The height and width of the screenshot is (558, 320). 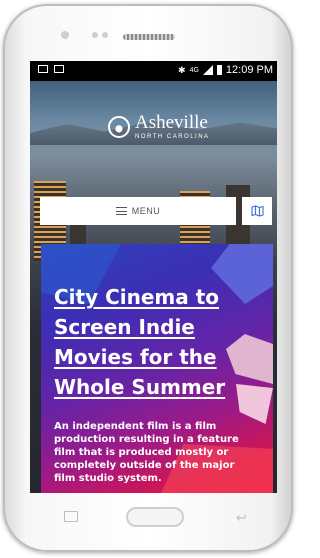 I want to click on signal-icon, so click(x=207, y=70).